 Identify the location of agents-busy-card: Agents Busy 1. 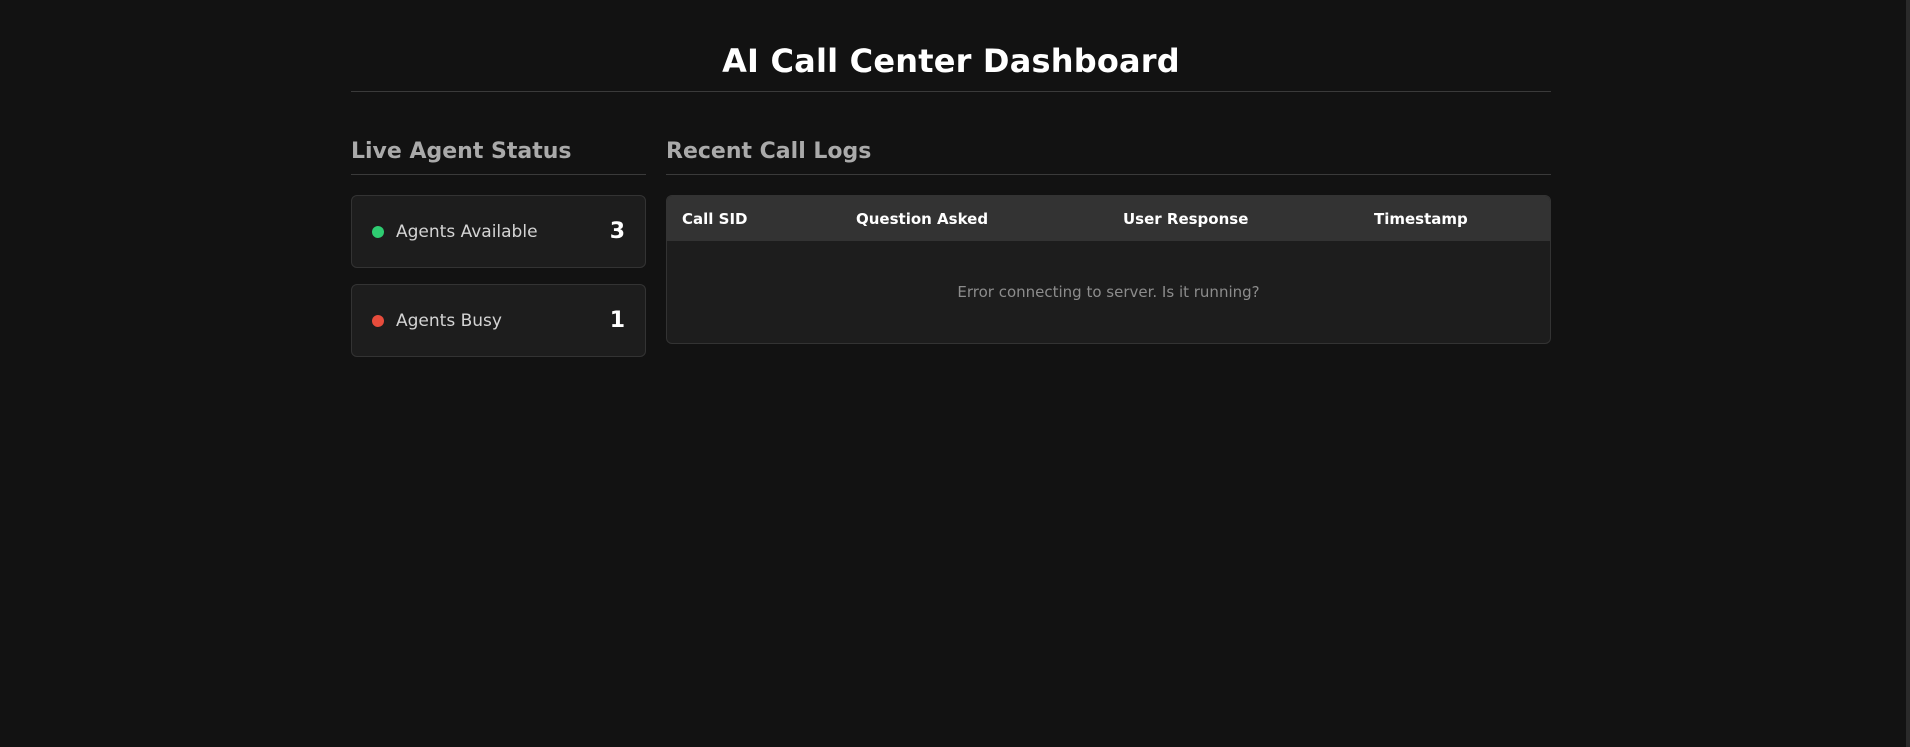
(498, 320).